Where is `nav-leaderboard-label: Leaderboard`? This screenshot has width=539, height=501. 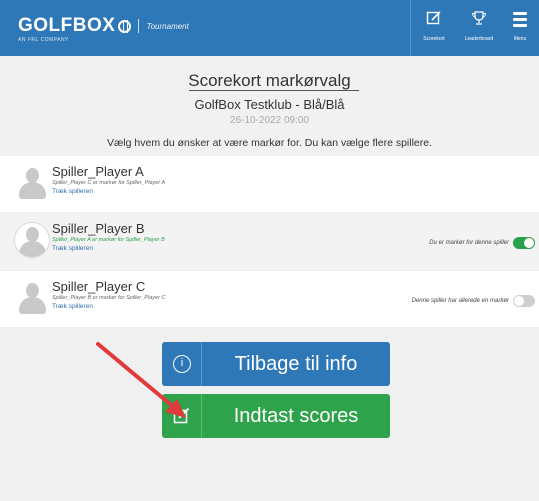
nav-leaderboard-label: Leaderboard is located at coordinates (479, 39).